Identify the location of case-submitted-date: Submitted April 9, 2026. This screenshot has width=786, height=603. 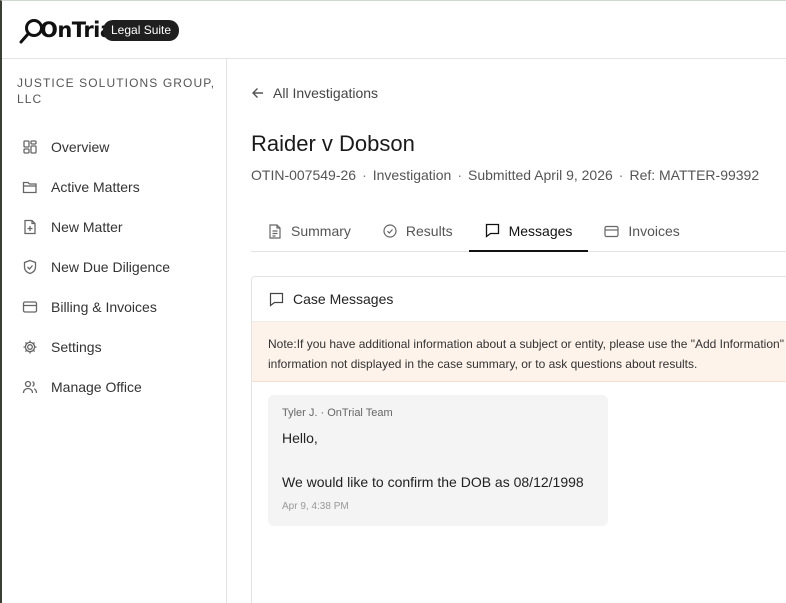
(540, 175).